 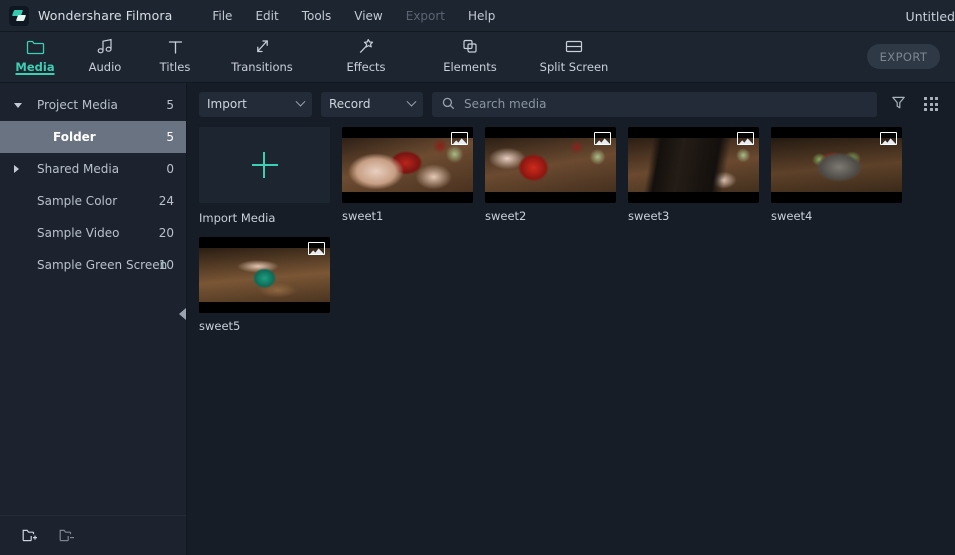 I want to click on filter-funnel-icon, so click(x=898, y=104).